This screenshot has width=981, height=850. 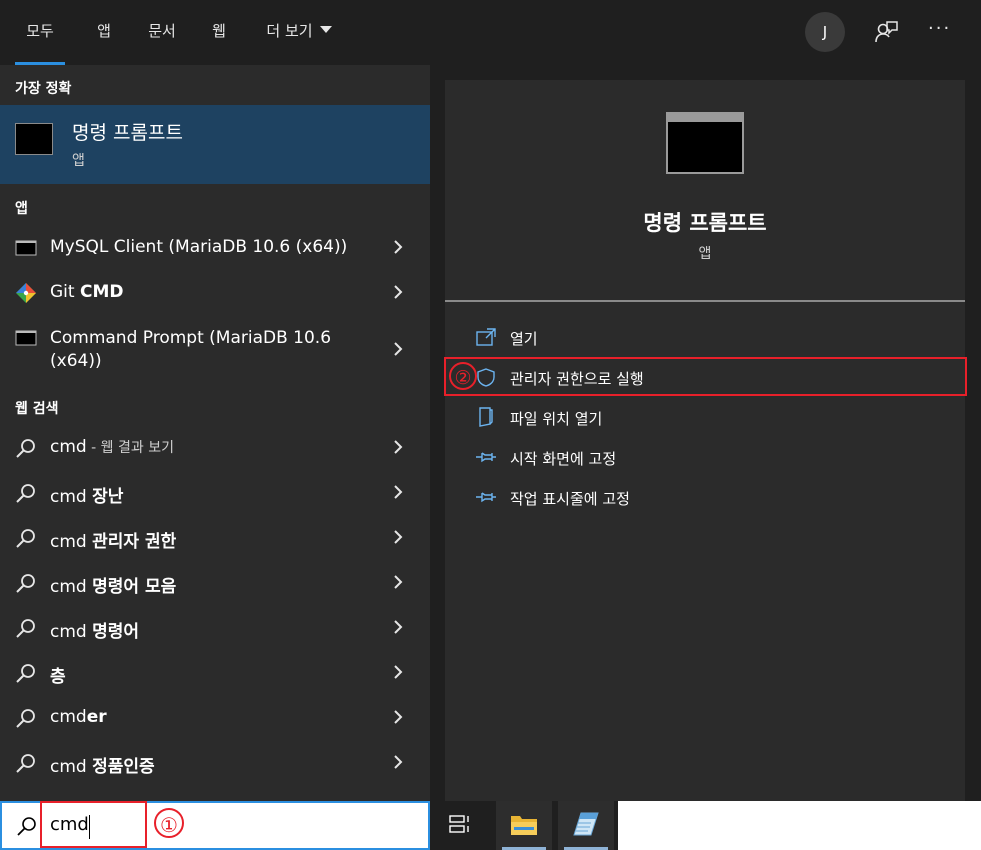 I want to click on list-item-label: Command Prompt (MariaDB 10.6 (x64)), so click(x=191, y=349).